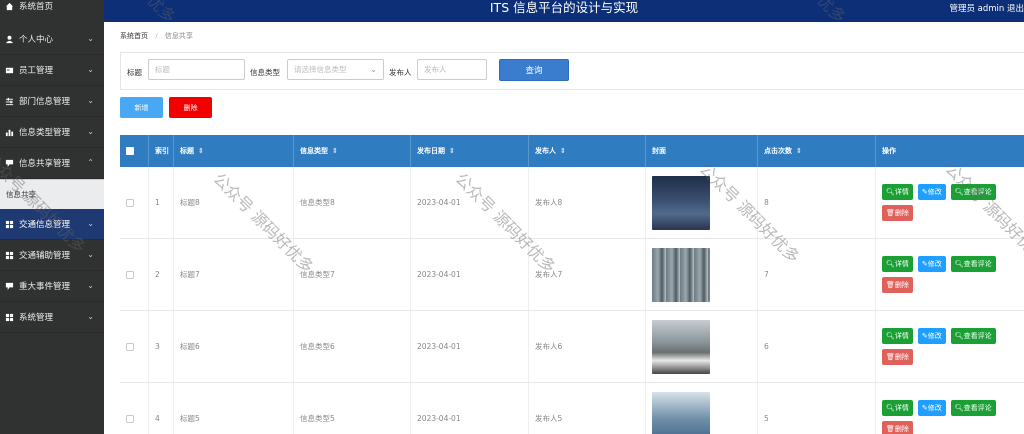 The image size is (1024, 434). Describe the element at coordinates (52, 317) in the screenshot. I see `sidebar-item-system: 系统管理 ⌄` at that location.